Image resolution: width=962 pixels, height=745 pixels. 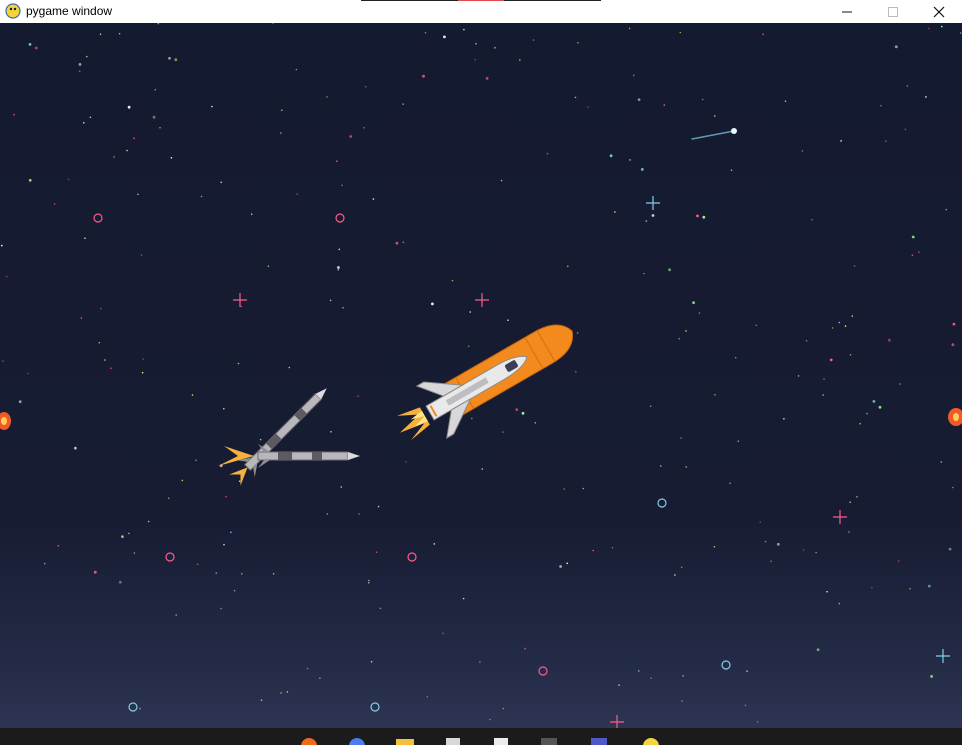 What do you see at coordinates (13, 11) in the screenshot?
I see `pygame-snake-icon` at bounding box center [13, 11].